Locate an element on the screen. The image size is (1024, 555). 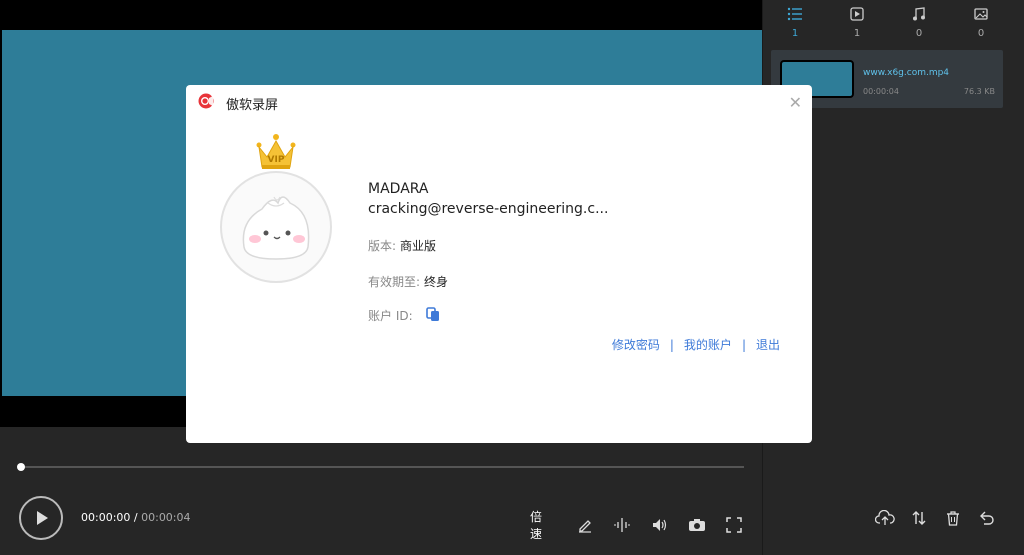
version-row: 版本: 商业版 is located at coordinates (402, 245).